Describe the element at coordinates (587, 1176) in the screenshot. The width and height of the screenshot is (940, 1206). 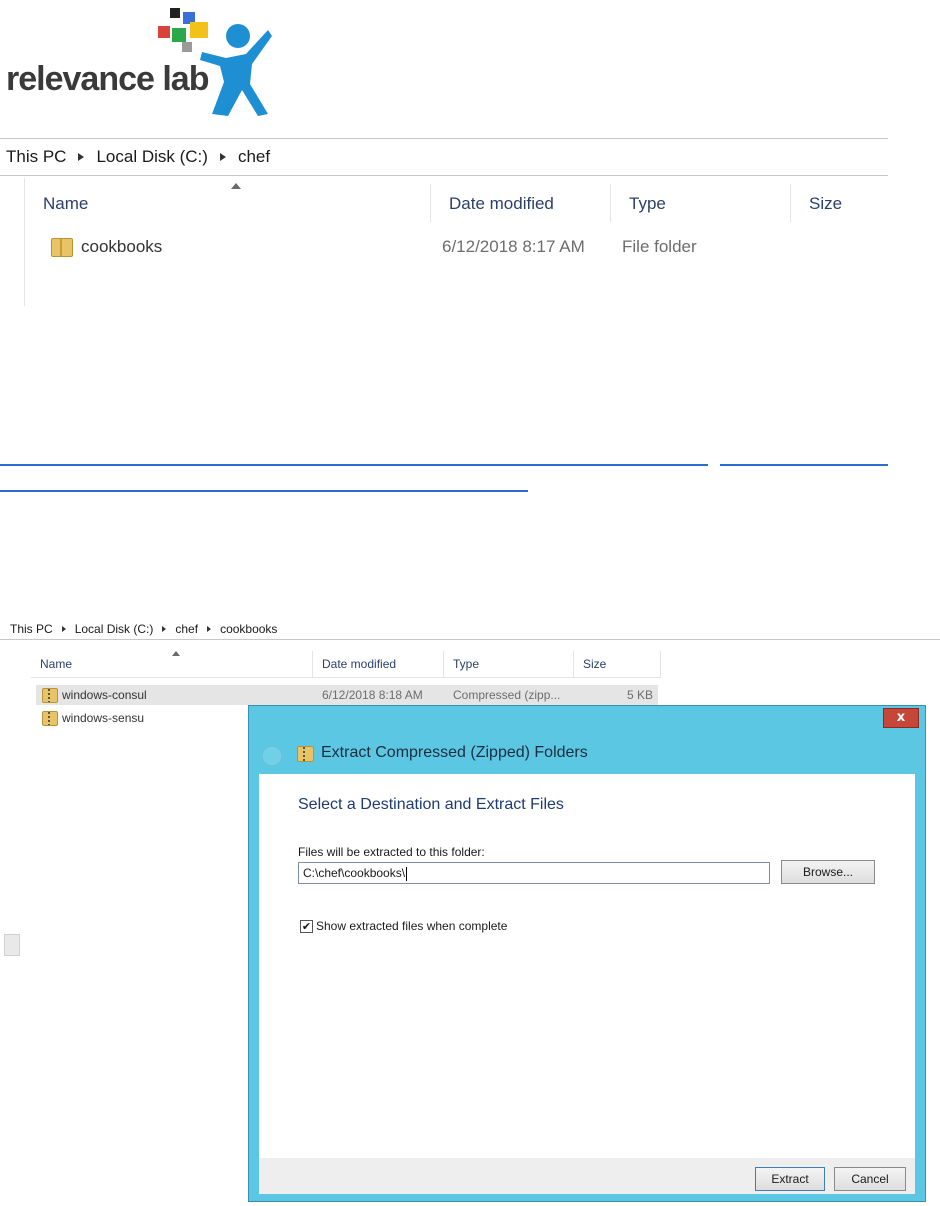
I see `dialog-footer: Extract Cancel` at that location.